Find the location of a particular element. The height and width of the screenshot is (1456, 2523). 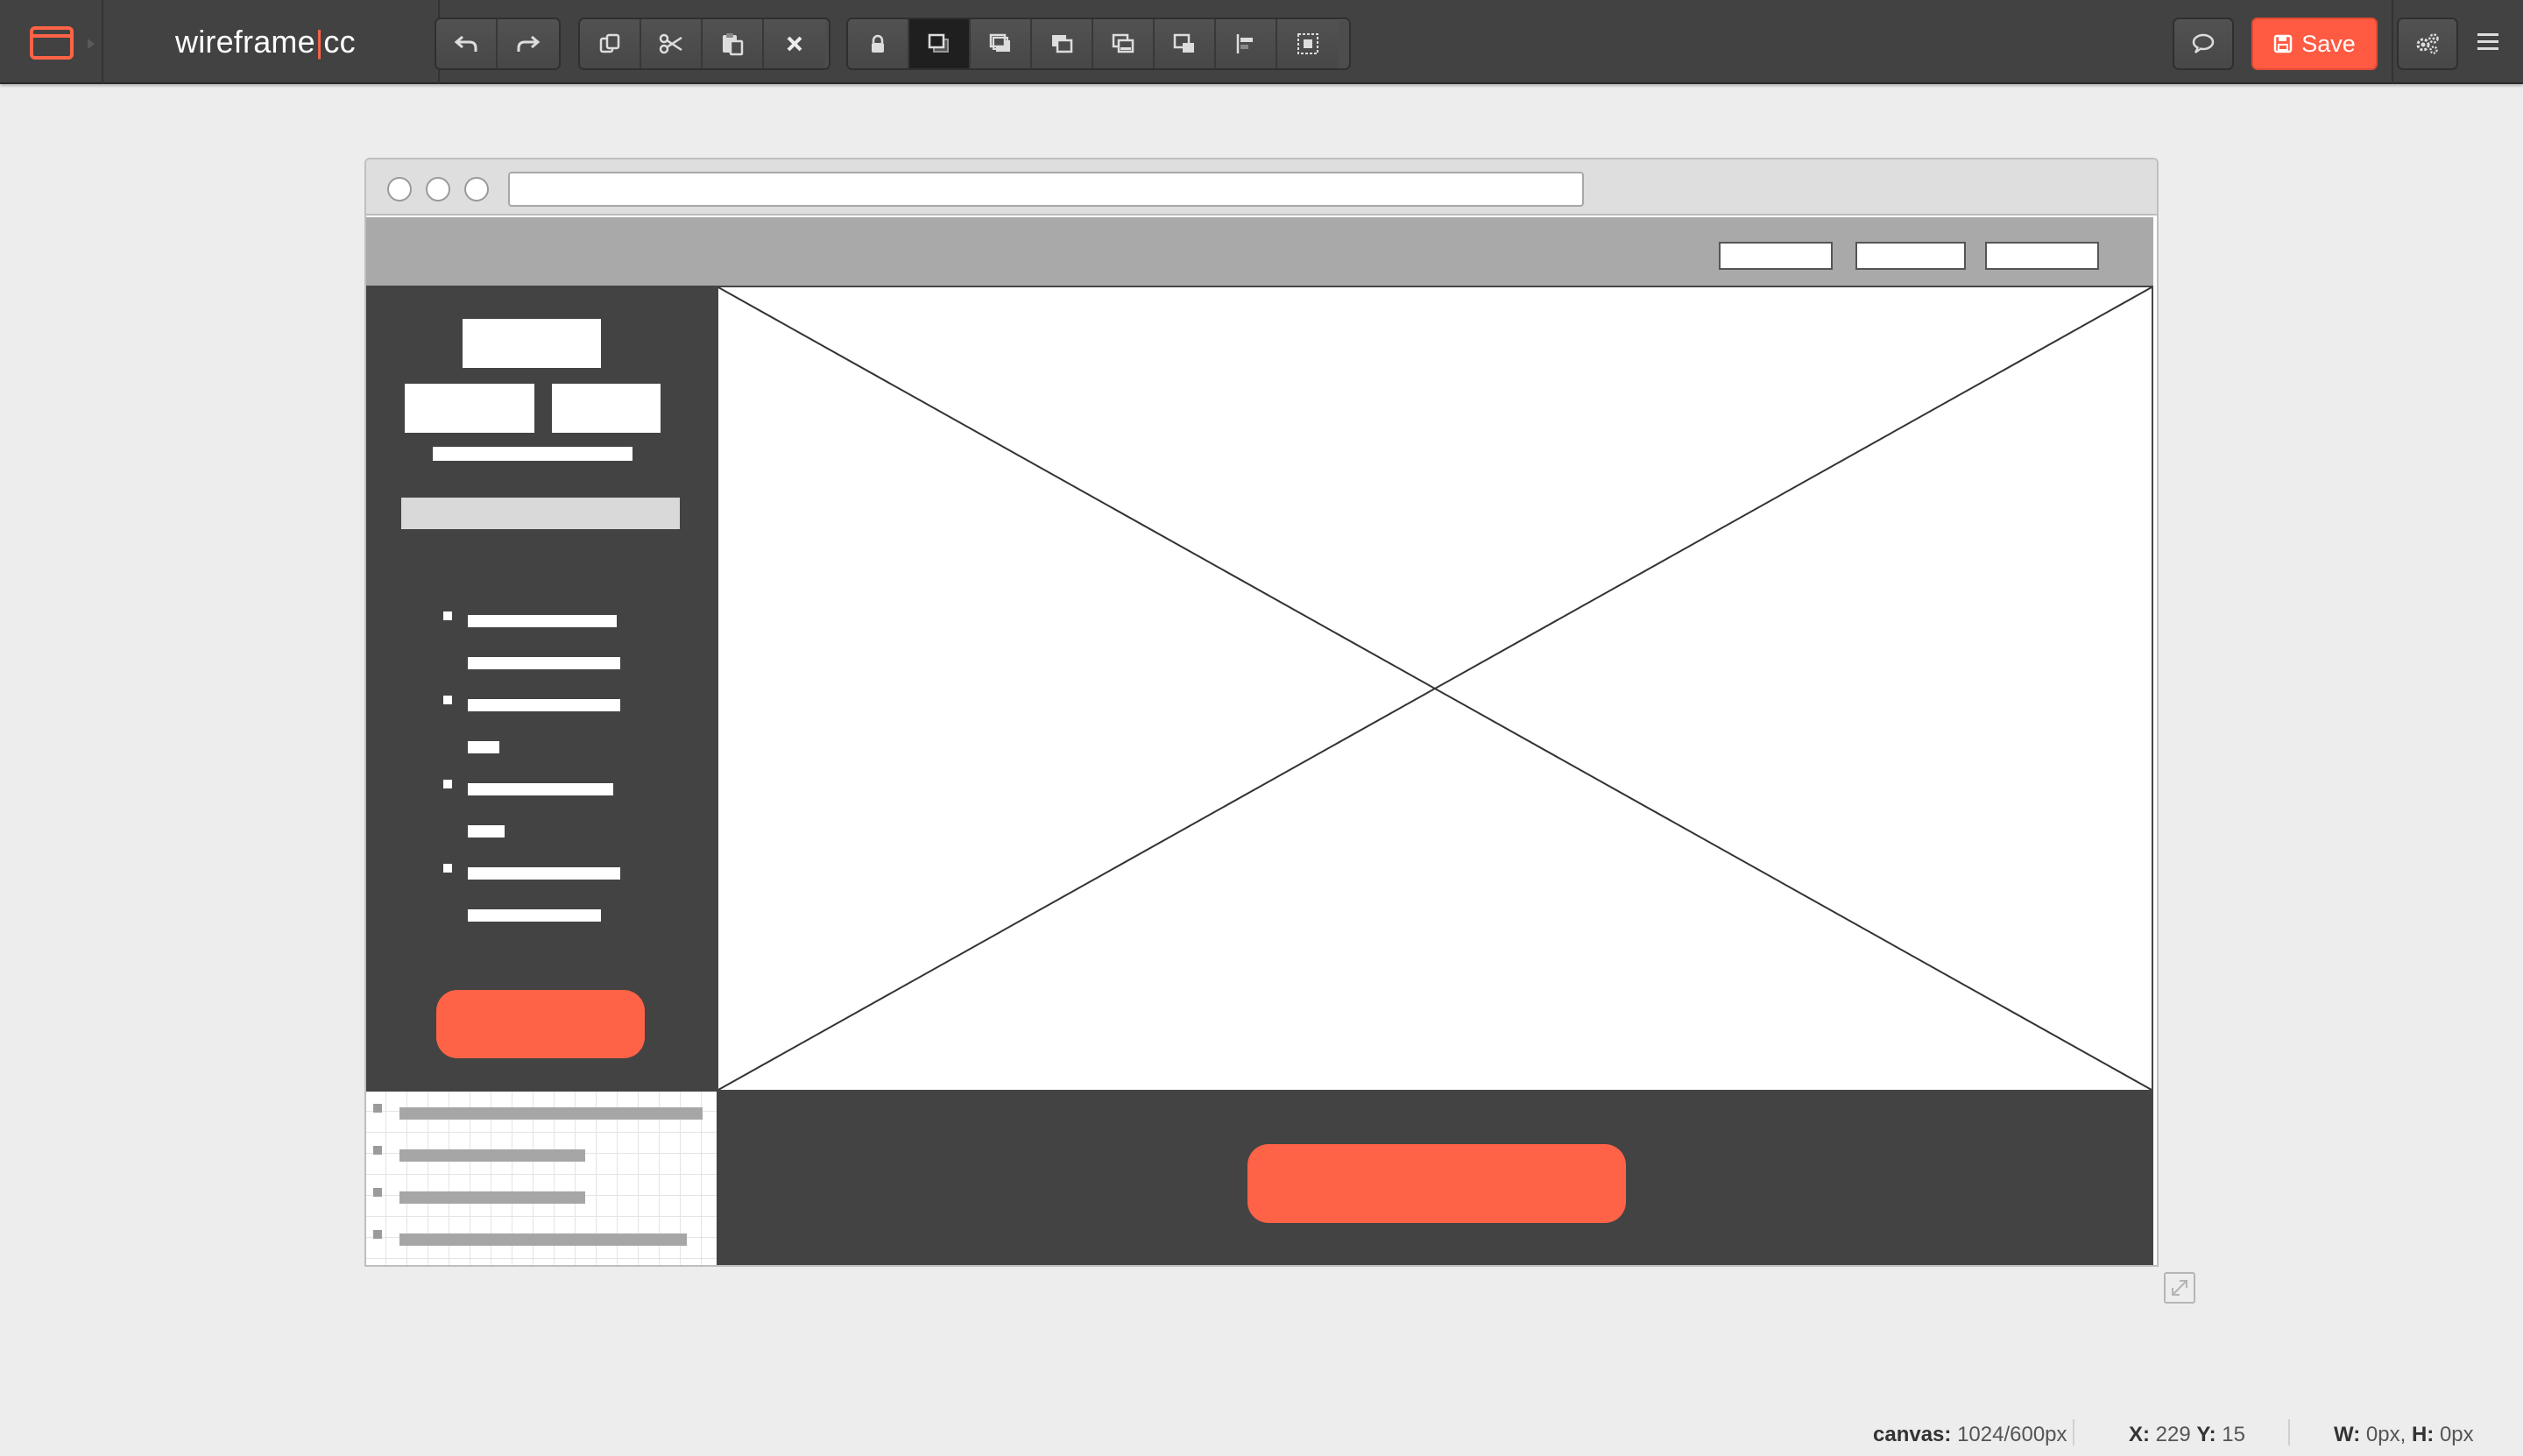

sidebar-cta-button-placeholder is located at coordinates (540, 1024).